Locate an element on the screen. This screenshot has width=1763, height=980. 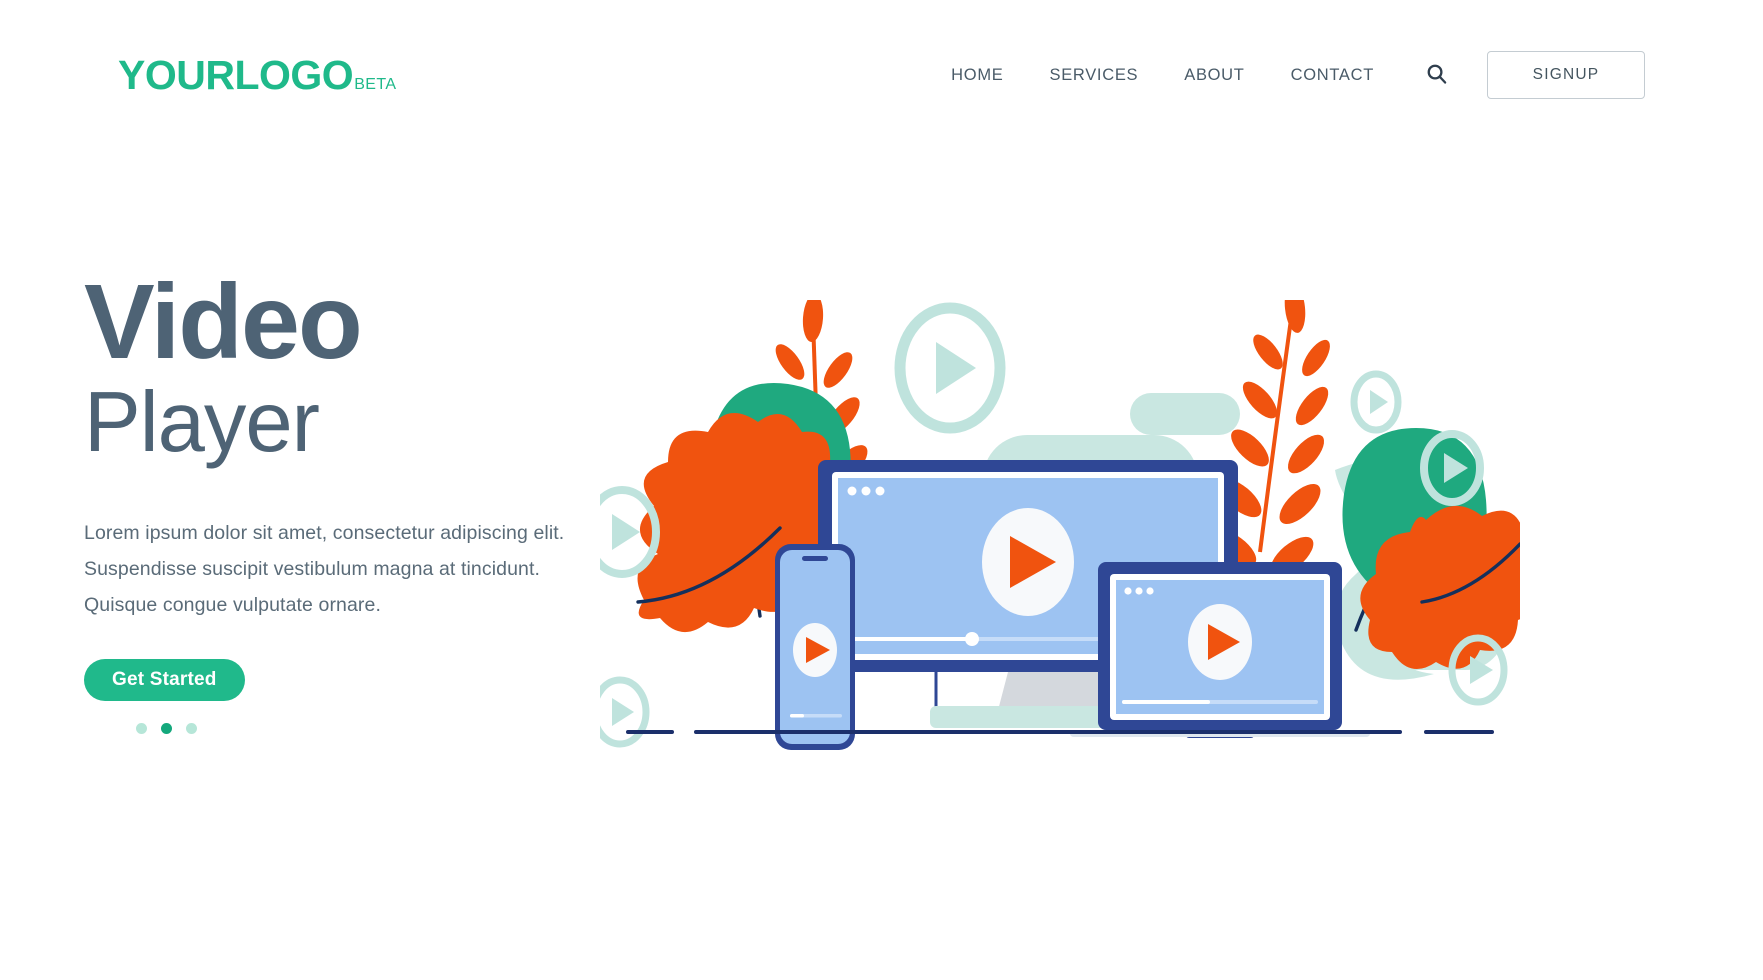
nav-item-home: HOME is located at coordinates (977, 75).